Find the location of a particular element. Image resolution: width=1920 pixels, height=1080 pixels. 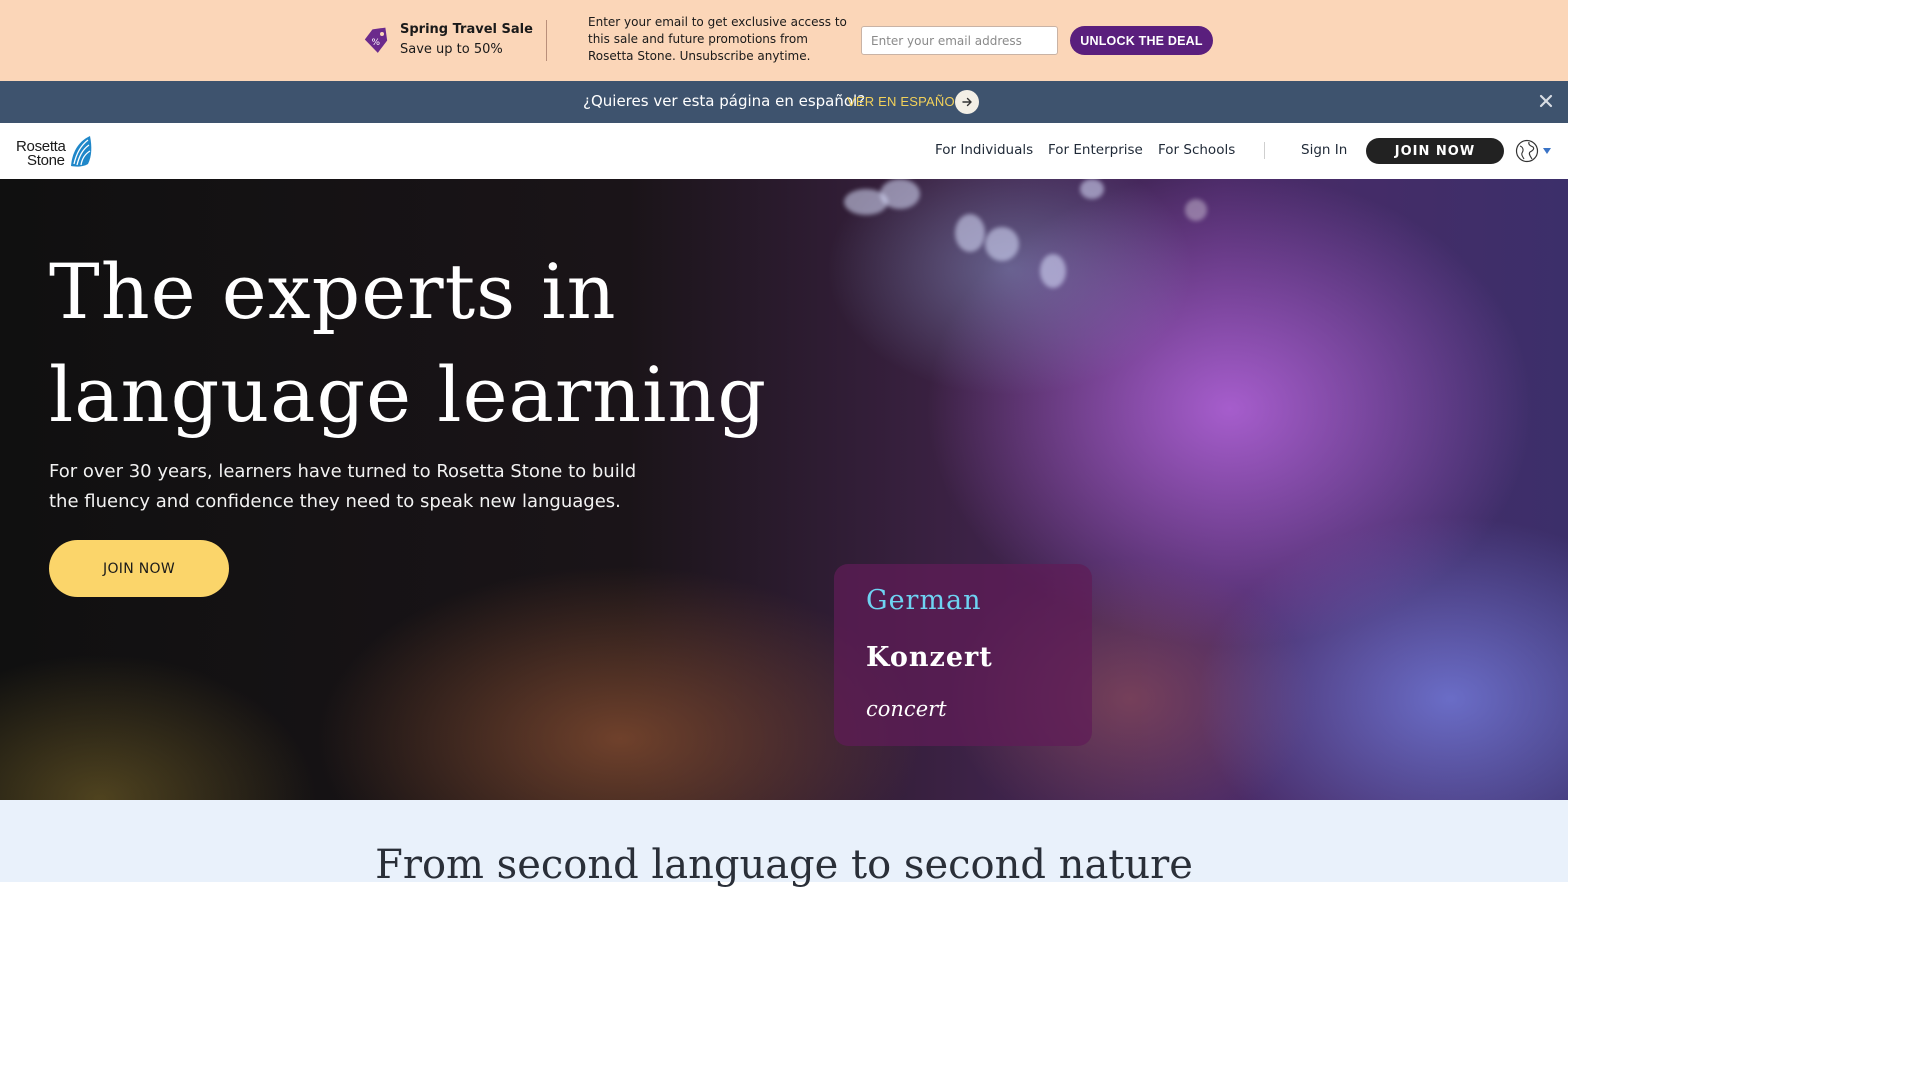

promo-title: Spring Travel Sale is located at coordinates (466, 29).